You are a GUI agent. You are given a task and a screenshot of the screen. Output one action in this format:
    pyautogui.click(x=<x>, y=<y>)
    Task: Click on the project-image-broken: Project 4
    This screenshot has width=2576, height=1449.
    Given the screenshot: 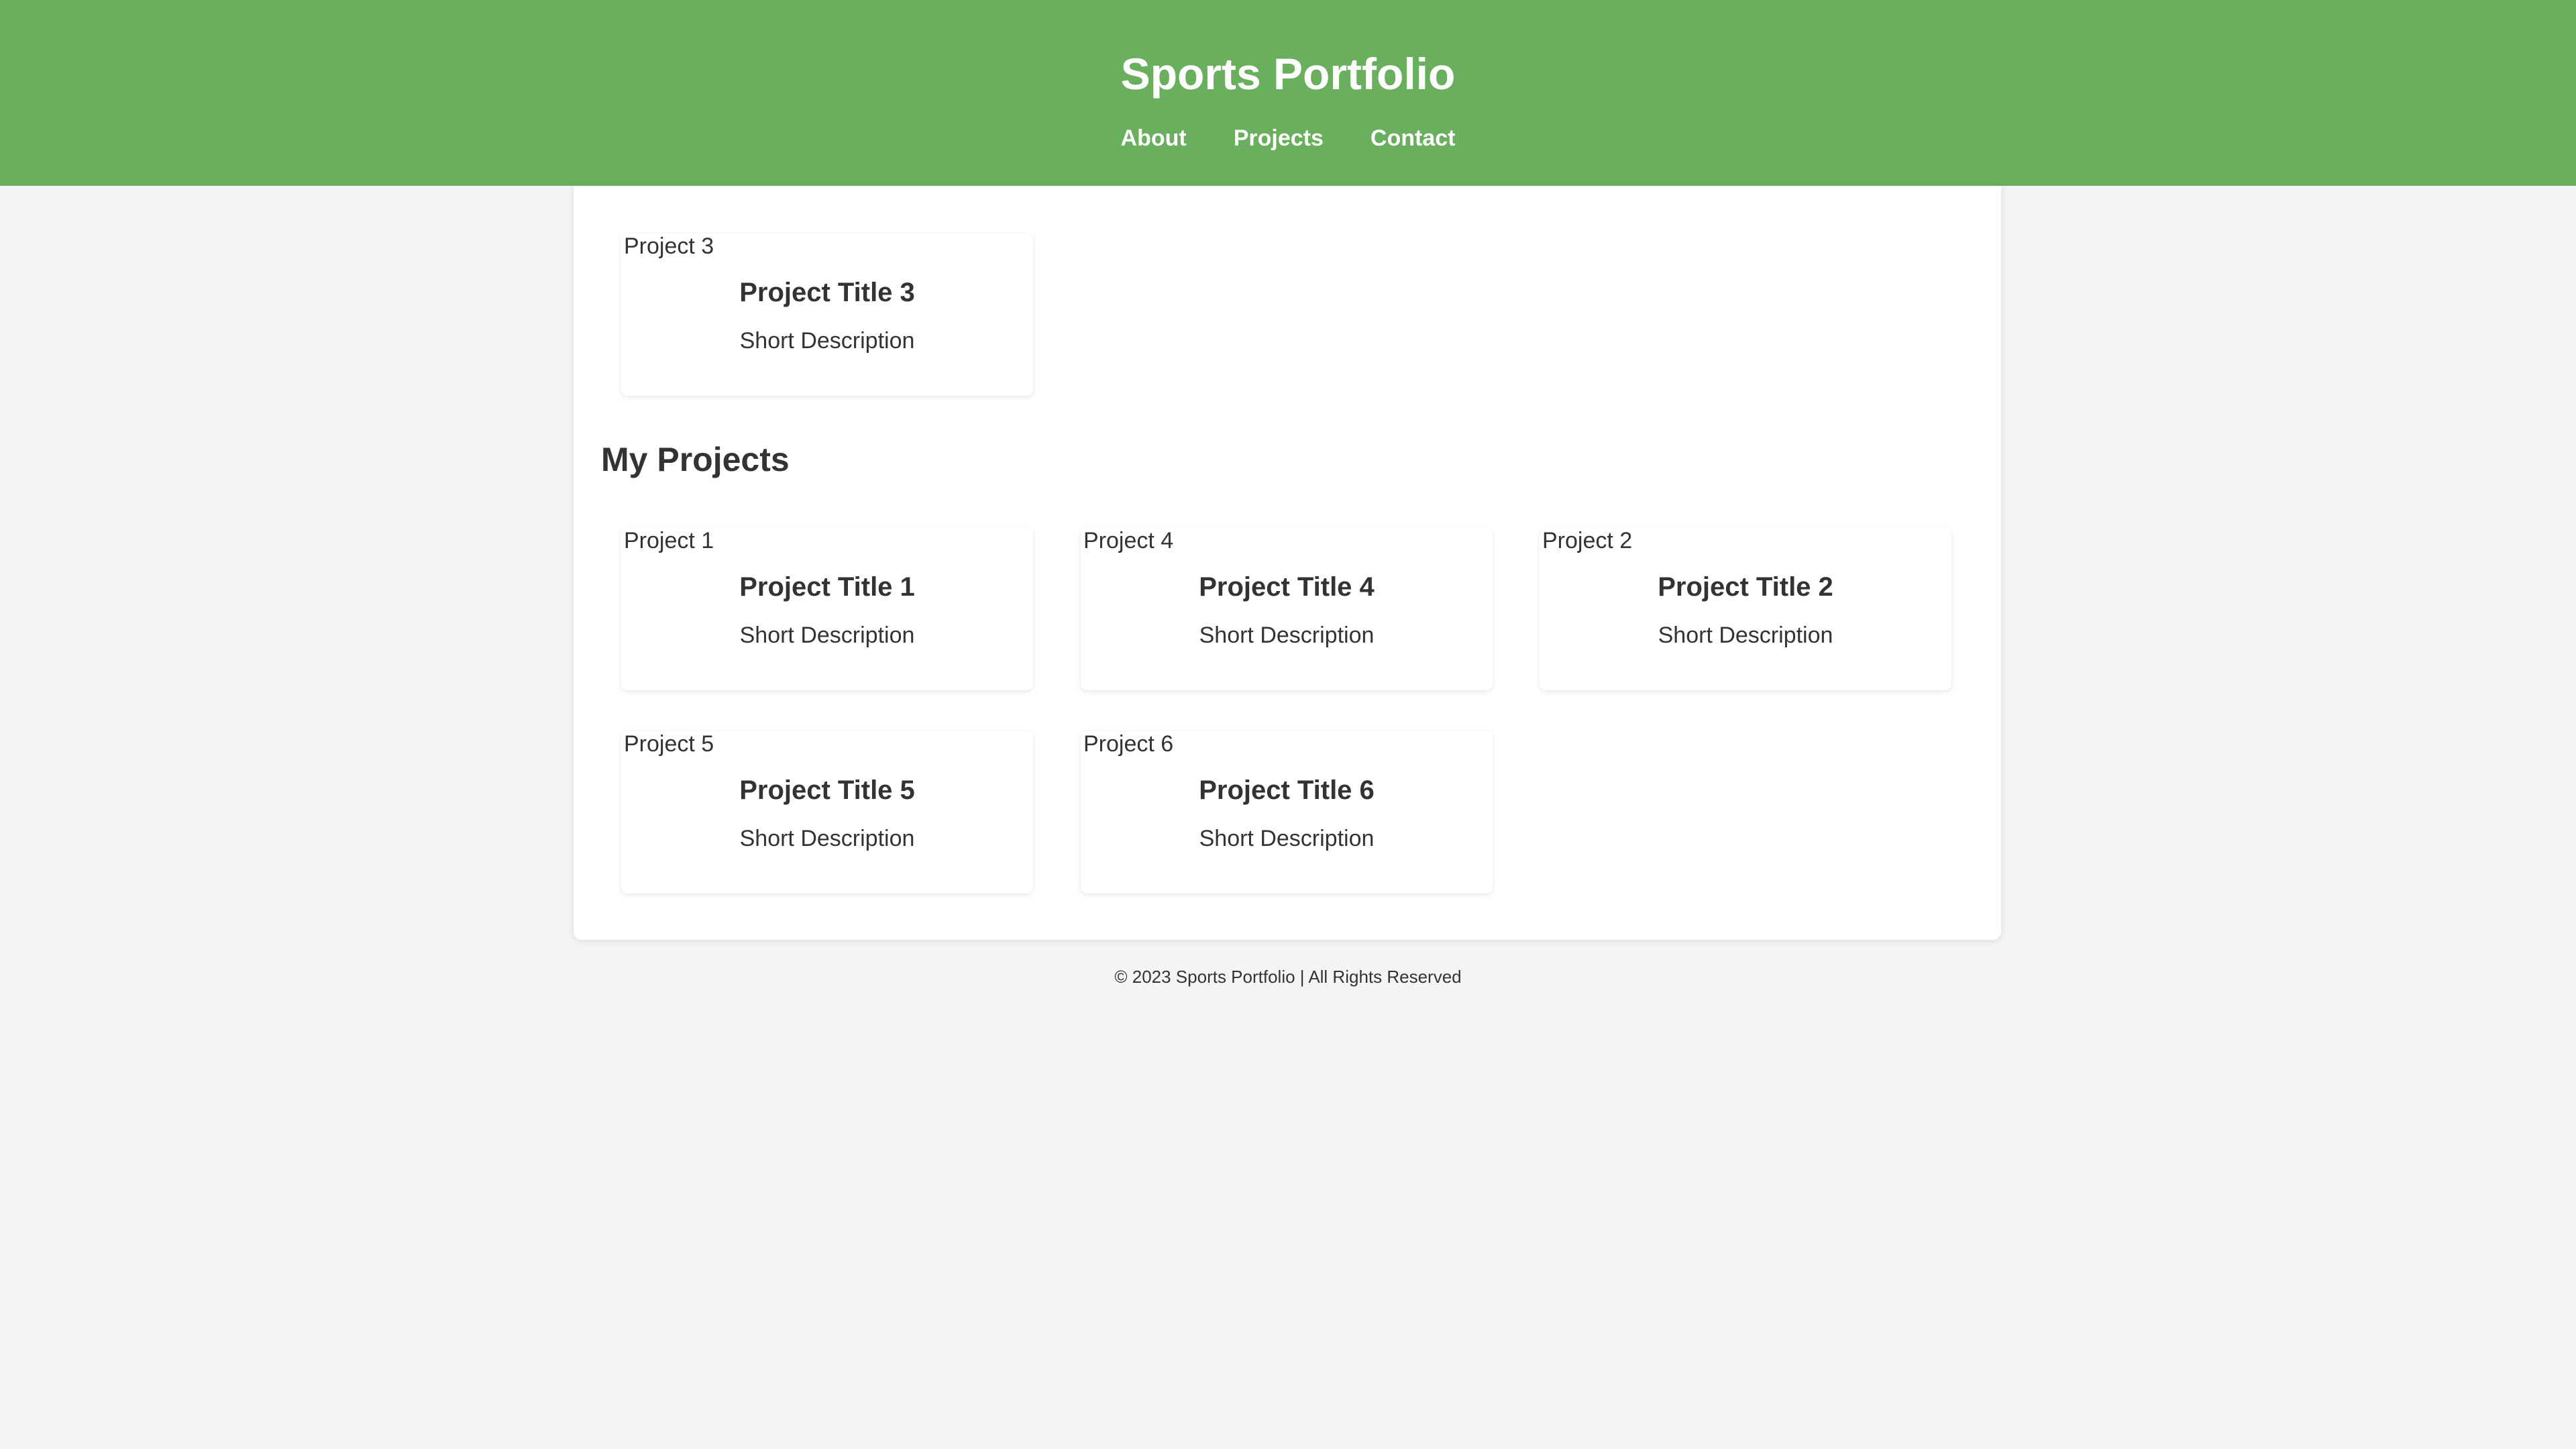 What is the action you would take?
    pyautogui.click(x=1127, y=541)
    